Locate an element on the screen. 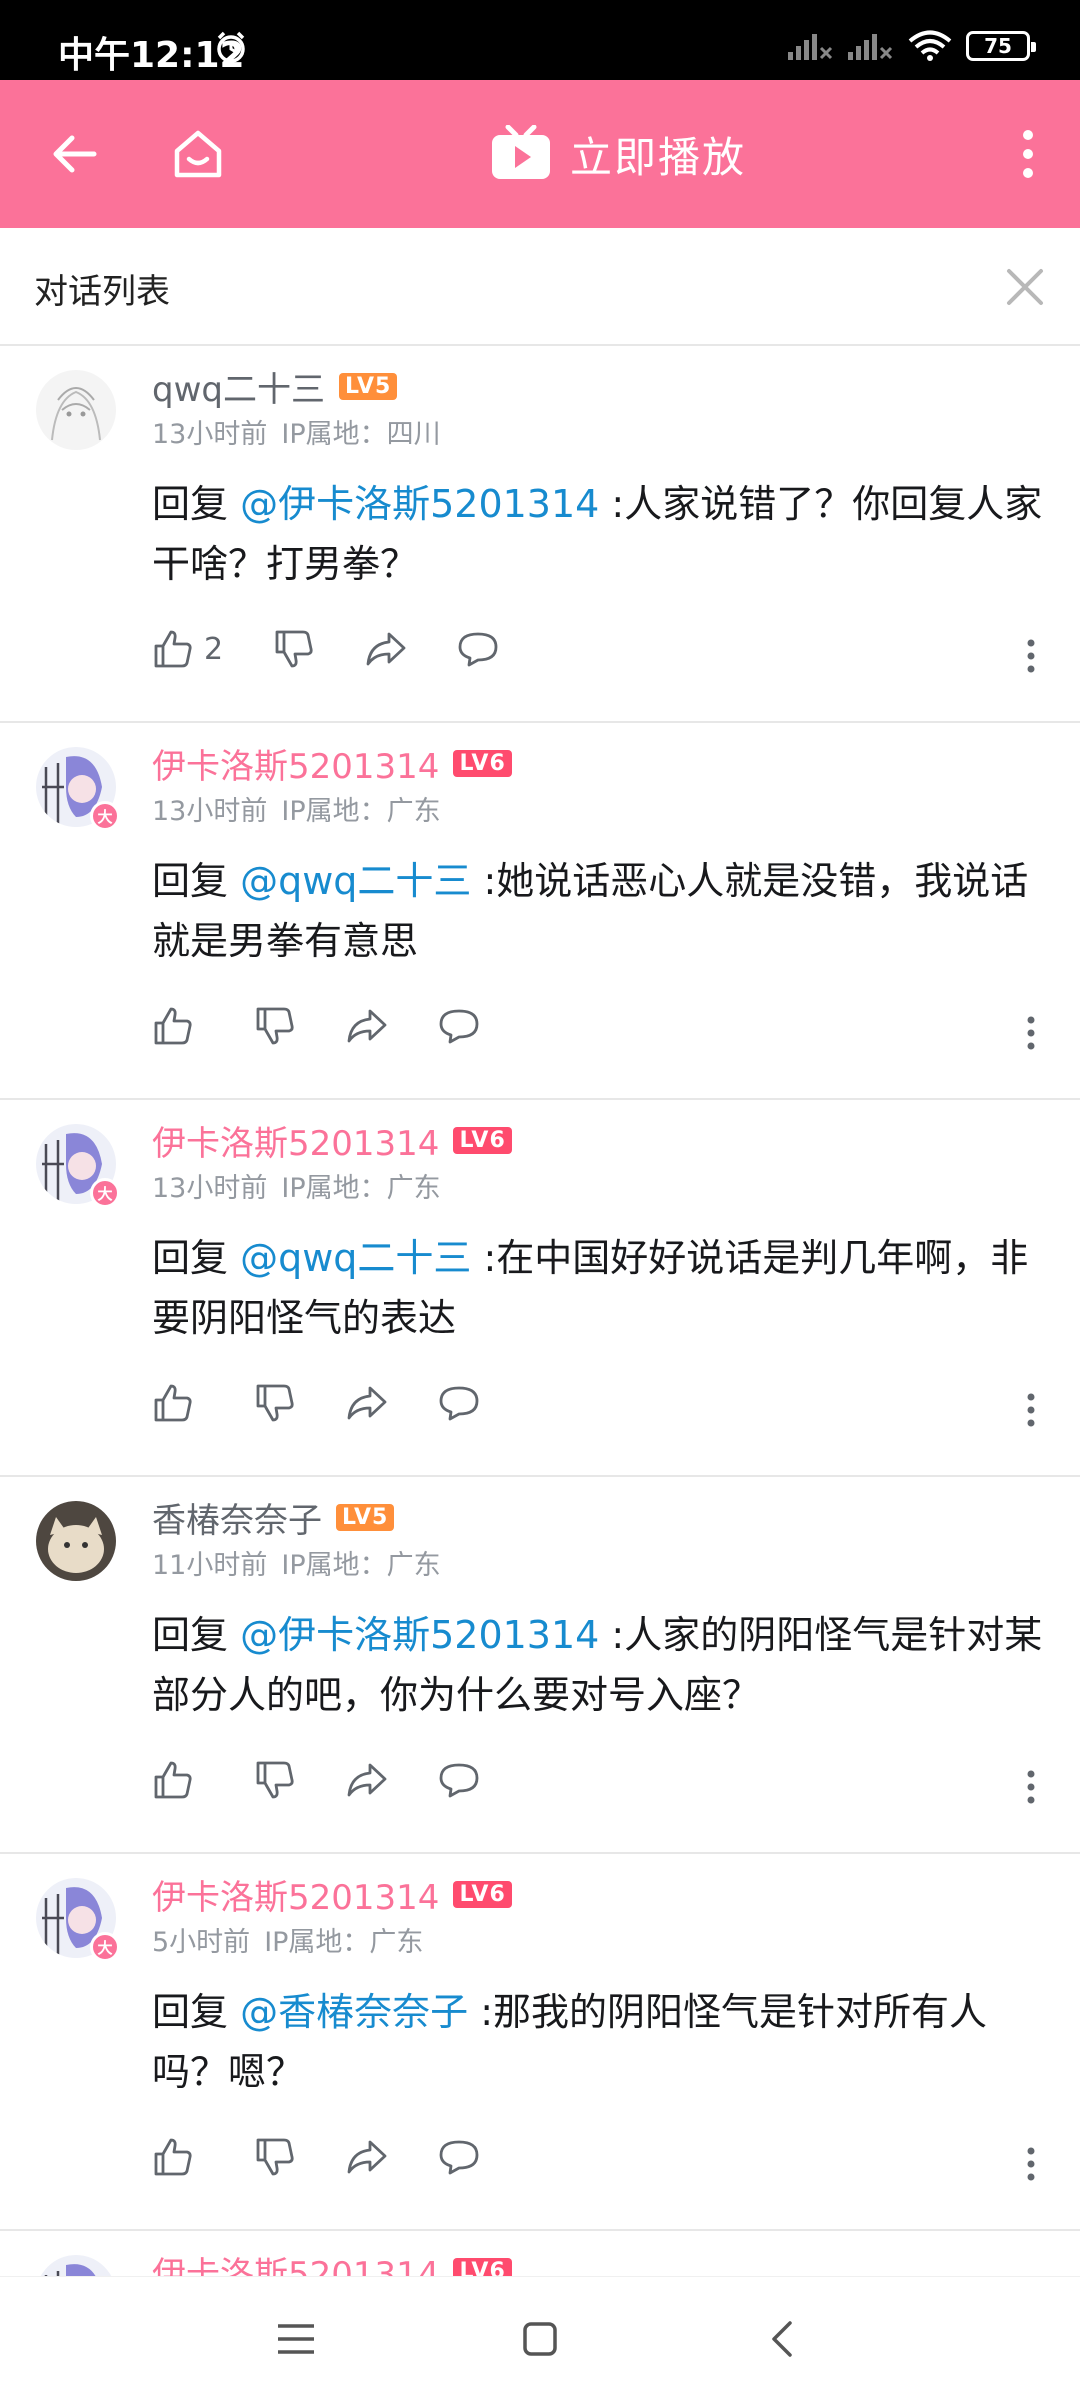 The height and width of the screenshot is (2400, 1080). system-nav-bar is located at coordinates (540, 2338).